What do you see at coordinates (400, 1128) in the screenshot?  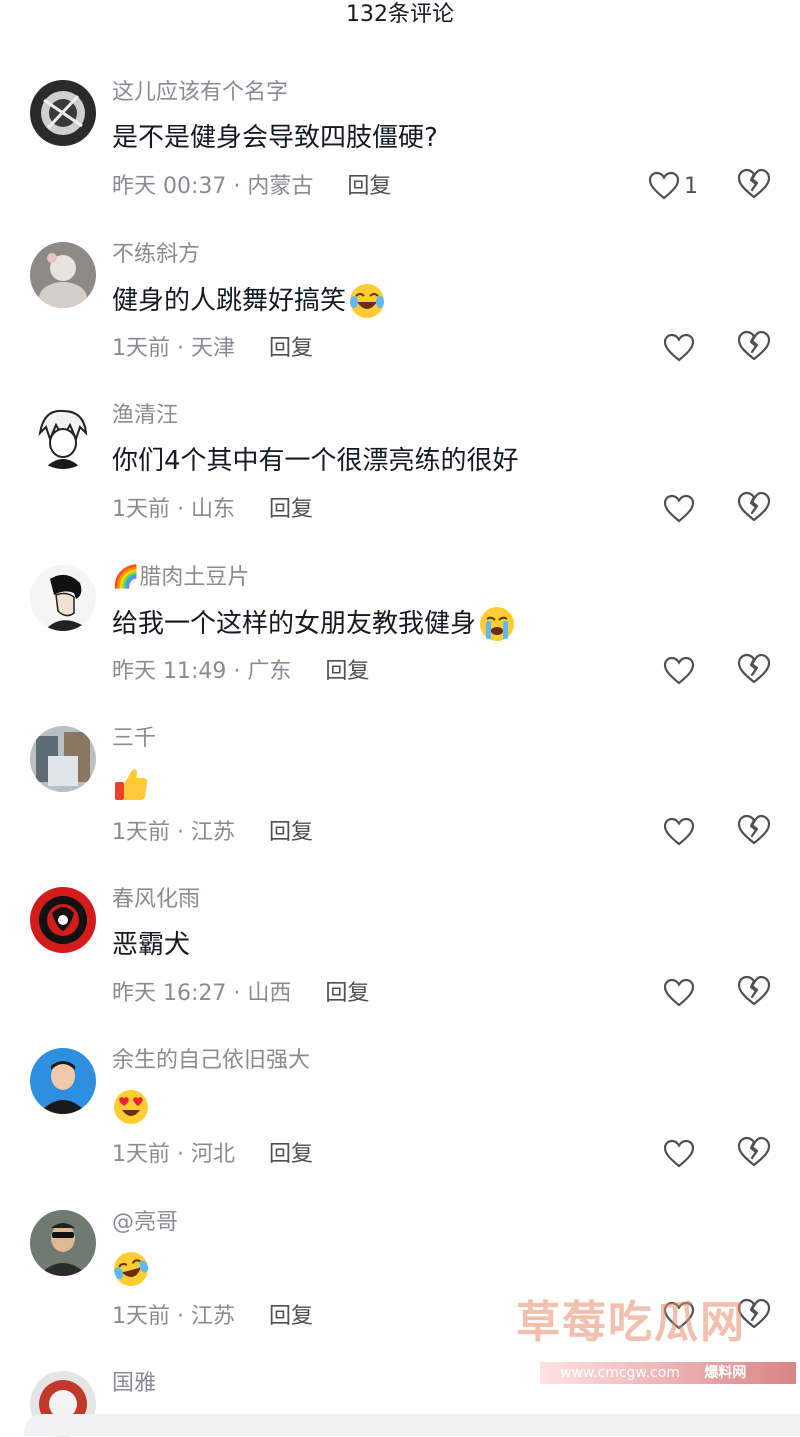 I see `comment-item: 余生的自己依旧强大 1天前 · 河北 回复` at bounding box center [400, 1128].